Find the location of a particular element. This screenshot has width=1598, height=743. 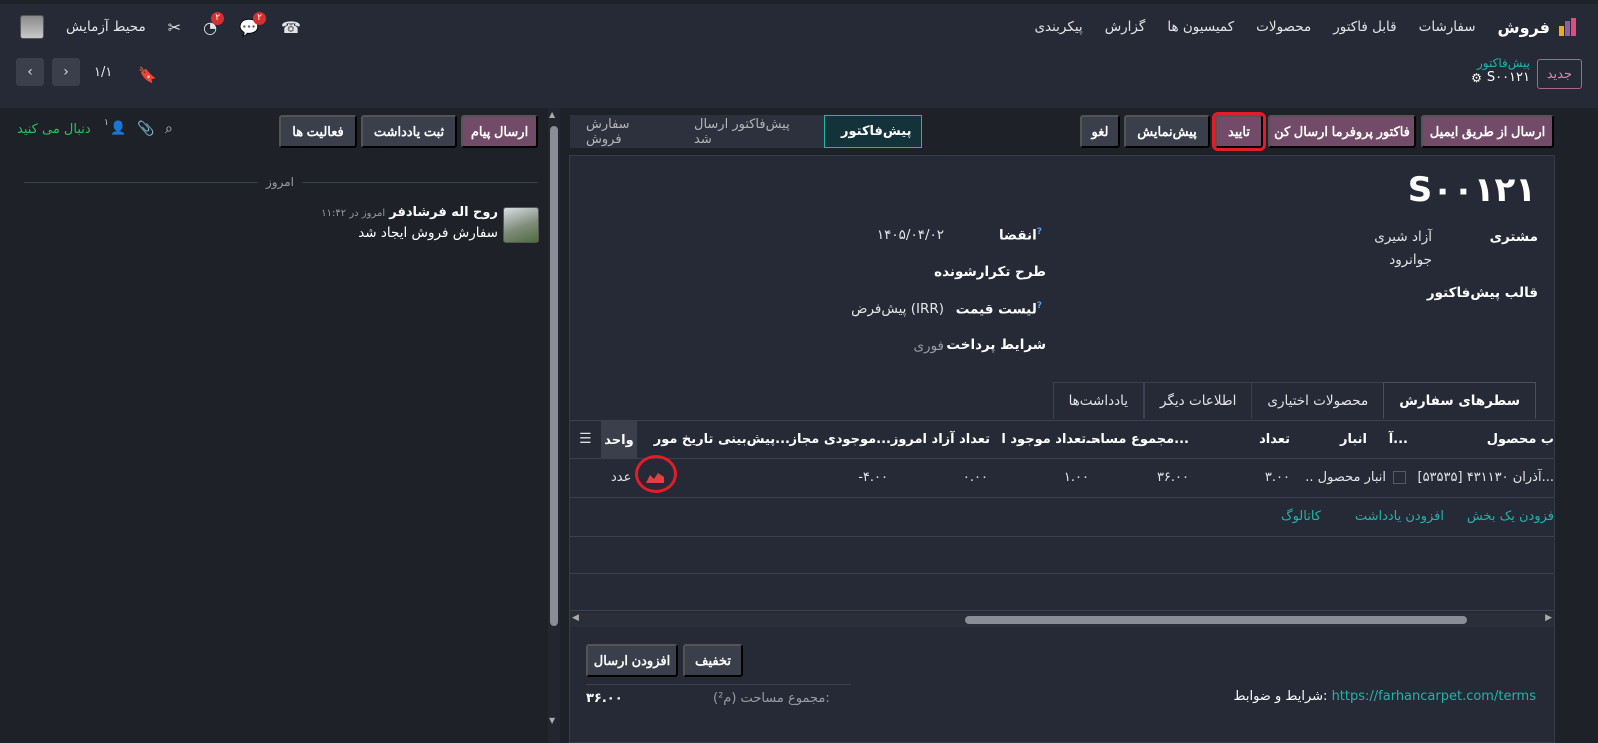

horizontal-scroll-thumb is located at coordinates (1216, 620).